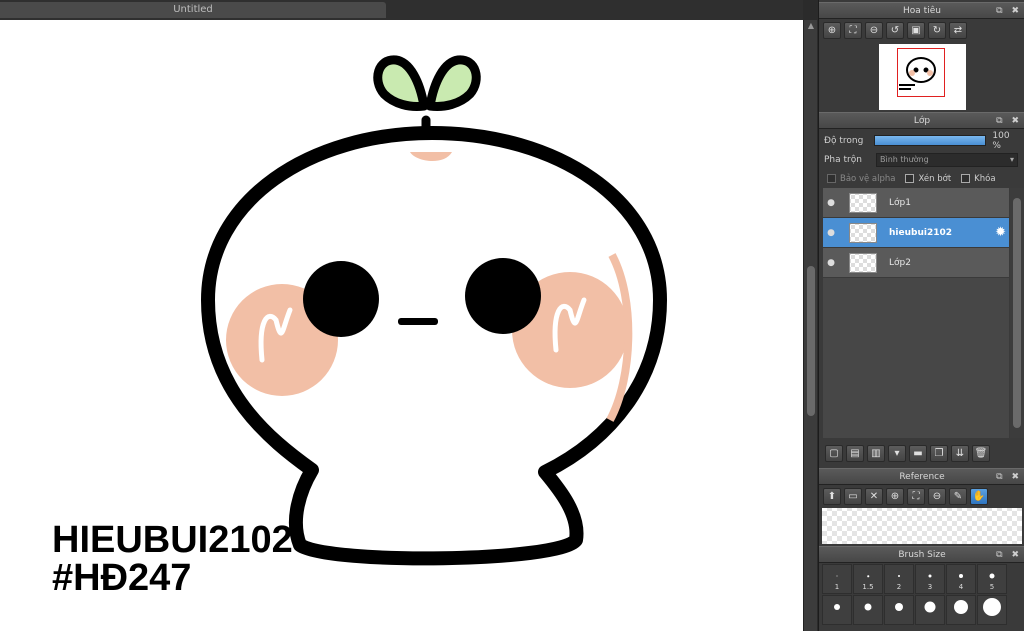 The height and width of the screenshot is (631, 1024). I want to click on brush-size-label: 1.5, so click(868, 587).